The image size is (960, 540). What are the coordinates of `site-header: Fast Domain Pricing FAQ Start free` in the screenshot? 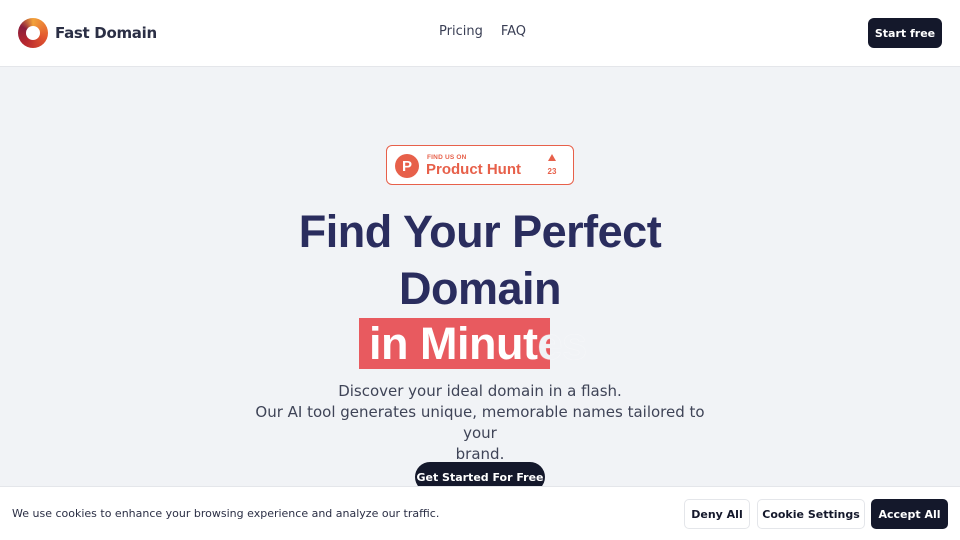 It's located at (480, 33).